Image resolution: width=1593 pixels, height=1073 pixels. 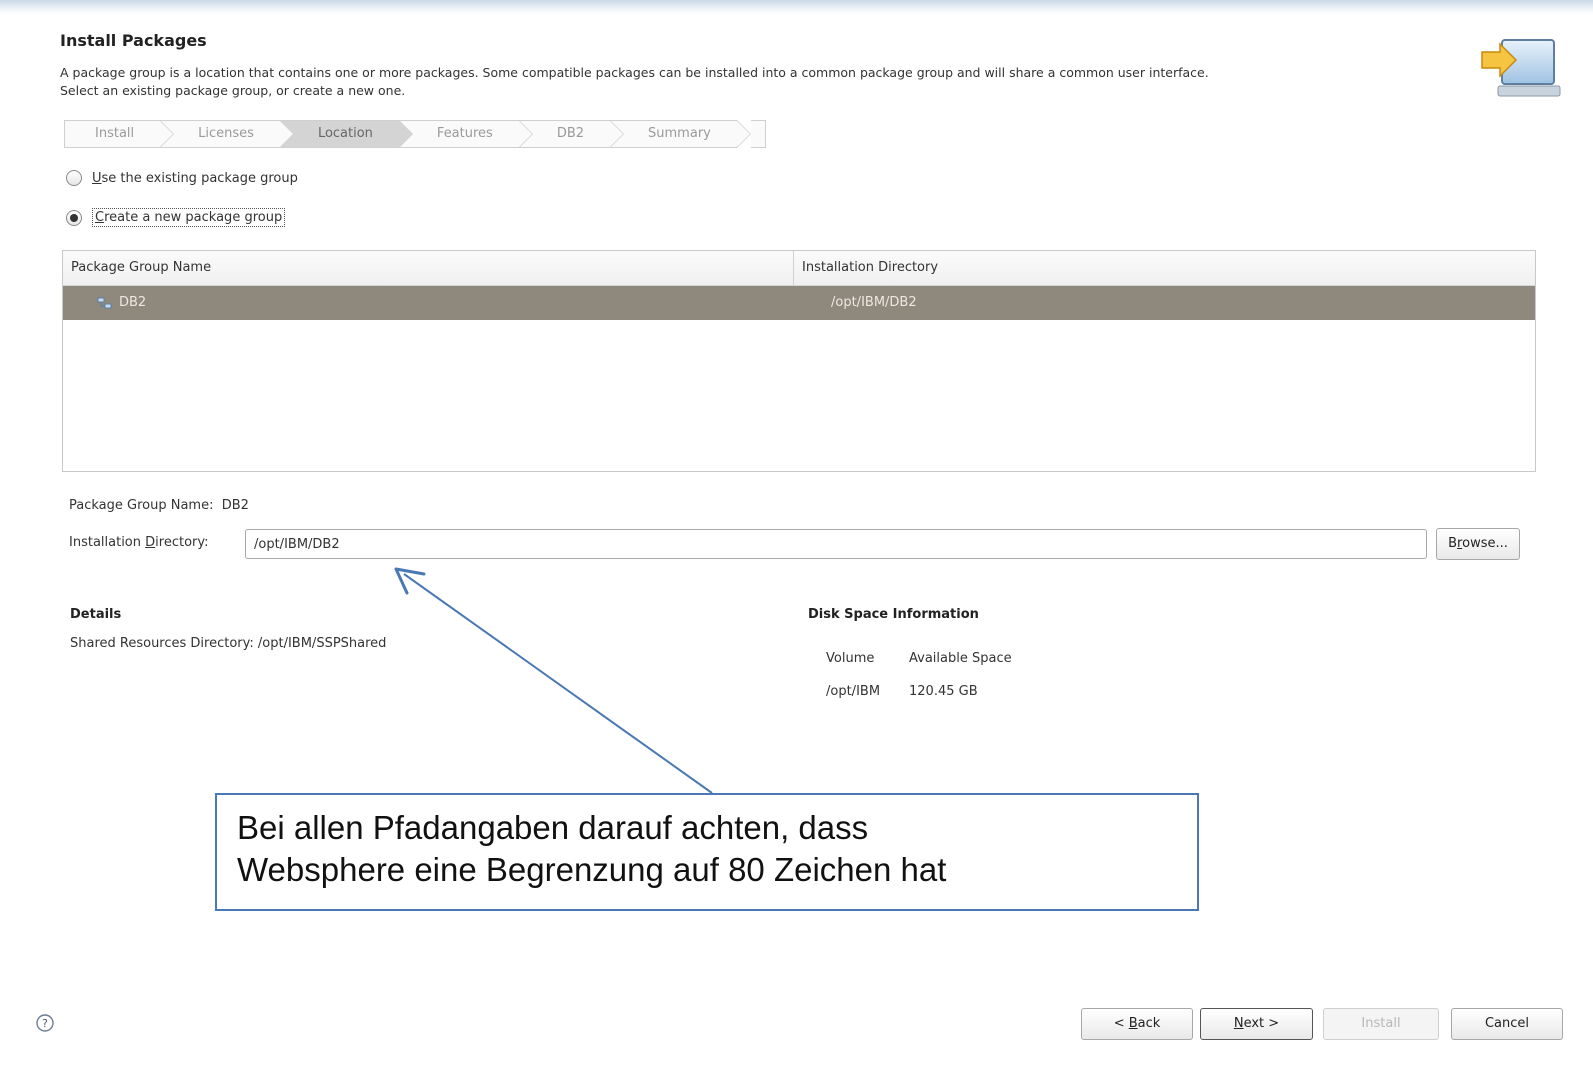 What do you see at coordinates (1520, 70) in the screenshot?
I see `install-monitor-icon` at bounding box center [1520, 70].